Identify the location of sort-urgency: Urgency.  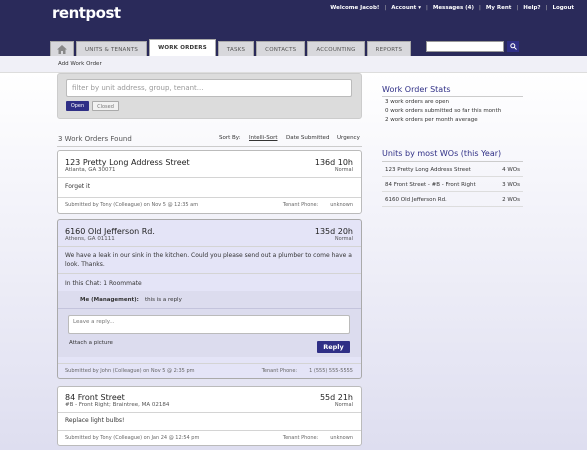
(348, 138).